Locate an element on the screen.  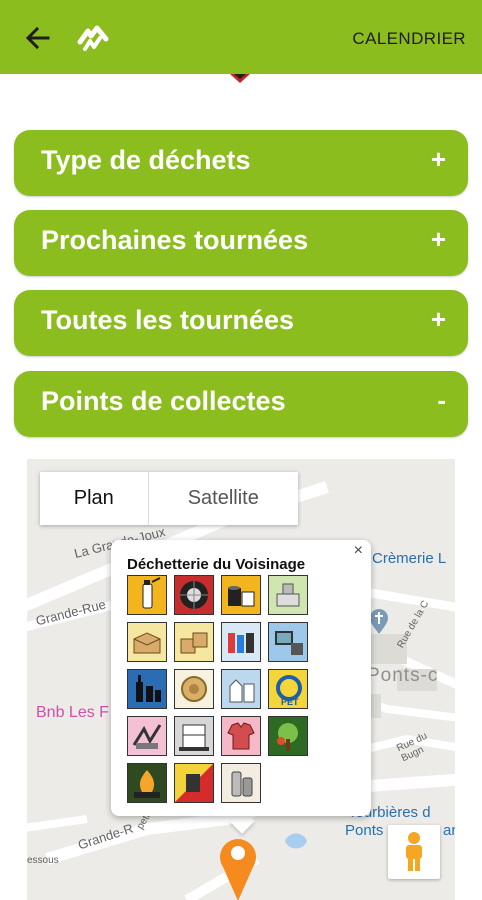
electronics-icon is located at coordinates (288, 642).